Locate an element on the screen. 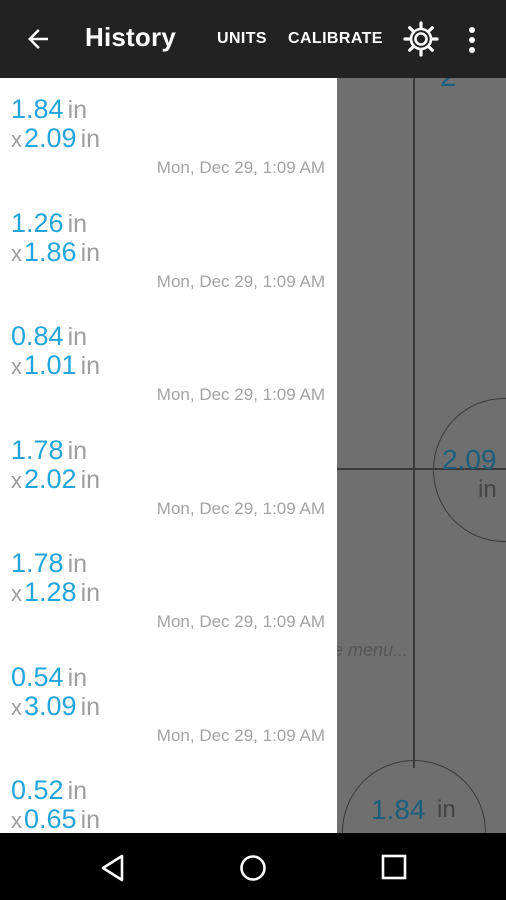 This screenshot has height=900, width=506. page-title: History is located at coordinates (130, 37).